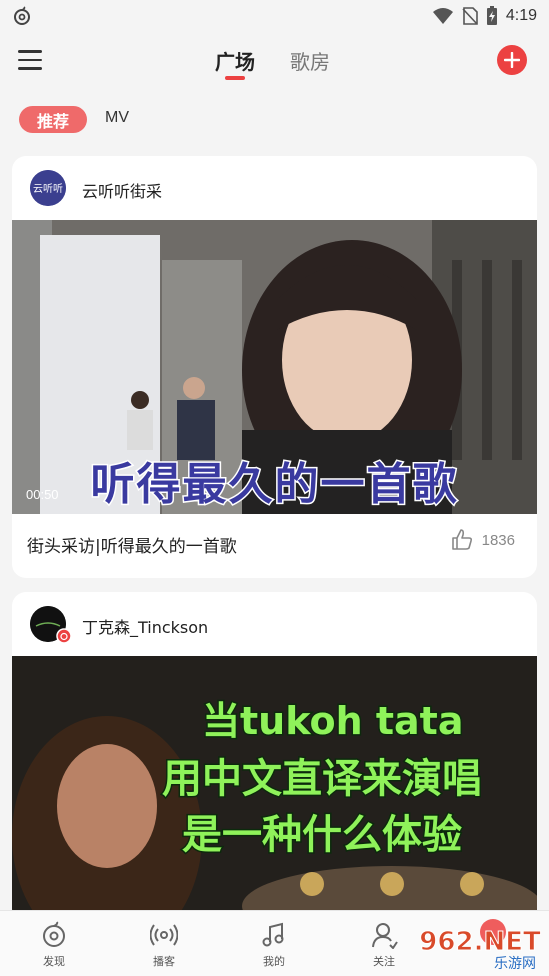  I want to click on user-icon, so click(385, 936).